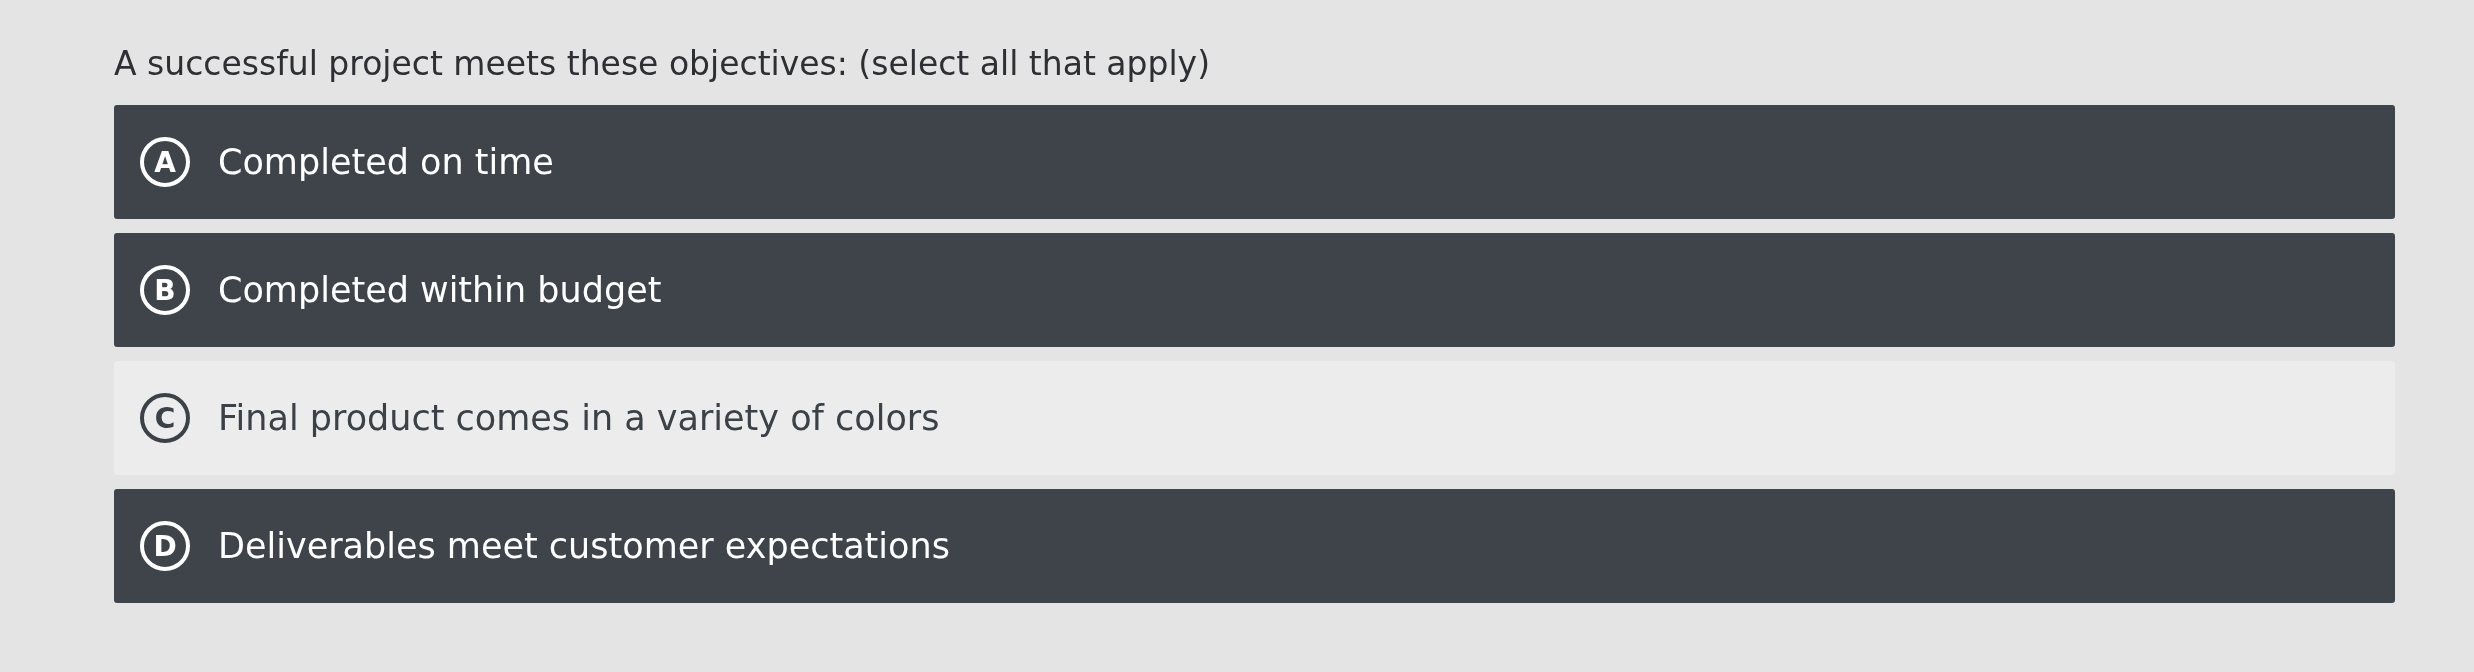 The height and width of the screenshot is (672, 2474). What do you see at coordinates (440, 290) in the screenshot?
I see `option-text: Completed within budget` at bounding box center [440, 290].